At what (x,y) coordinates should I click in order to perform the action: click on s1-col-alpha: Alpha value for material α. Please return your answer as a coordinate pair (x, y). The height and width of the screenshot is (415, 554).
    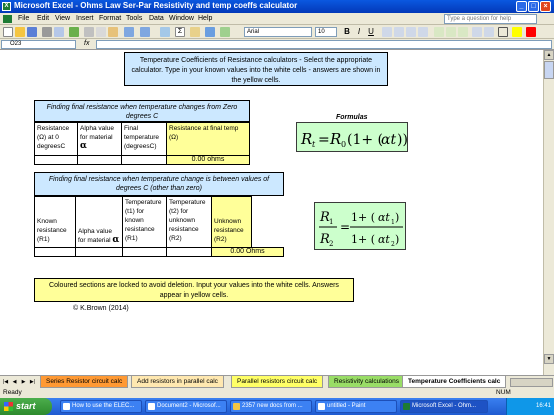
    Looking at the image, I should click on (99, 139).